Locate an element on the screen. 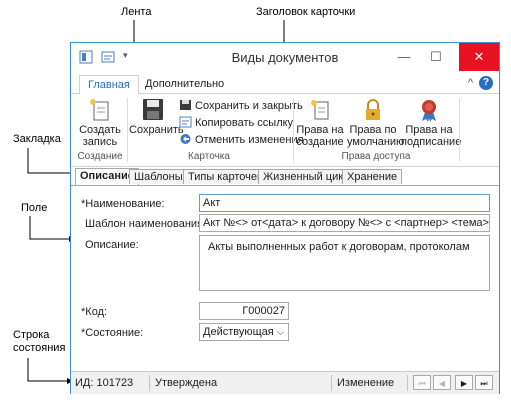  callout-bookmark: Закладка is located at coordinates (37, 139).